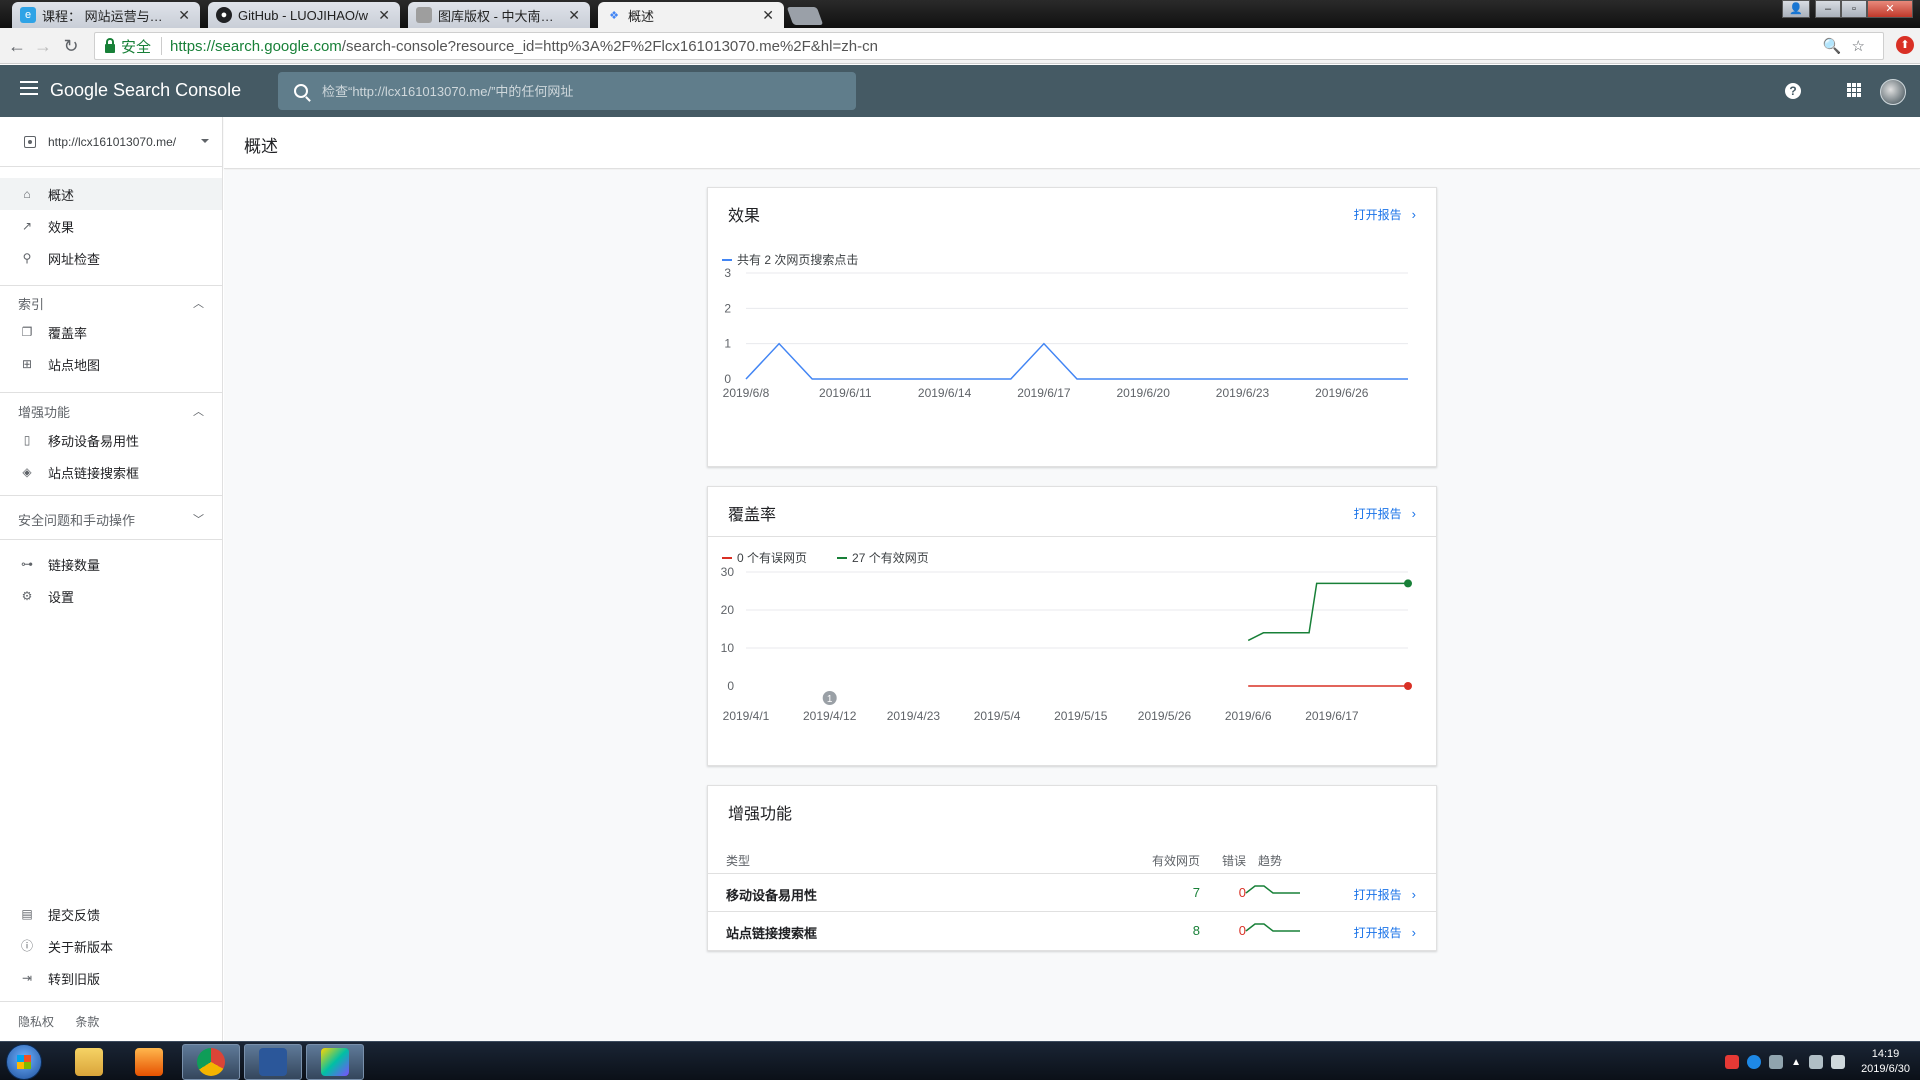 This screenshot has height=1080, width=1920. Describe the element at coordinates (1893, 92) in the screenshot. I see `avatar` at that location.